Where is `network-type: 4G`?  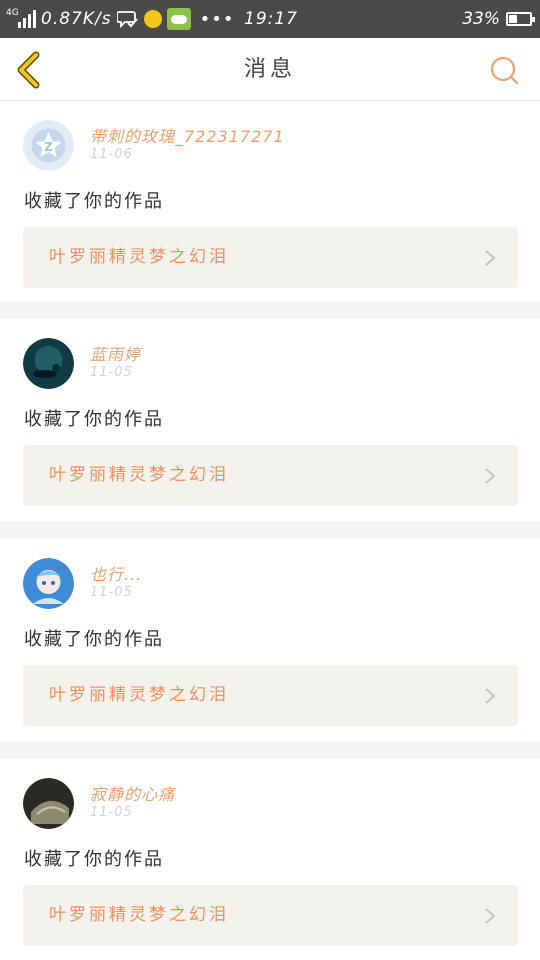 network-type: 4G is located at coordinates (12, 13).